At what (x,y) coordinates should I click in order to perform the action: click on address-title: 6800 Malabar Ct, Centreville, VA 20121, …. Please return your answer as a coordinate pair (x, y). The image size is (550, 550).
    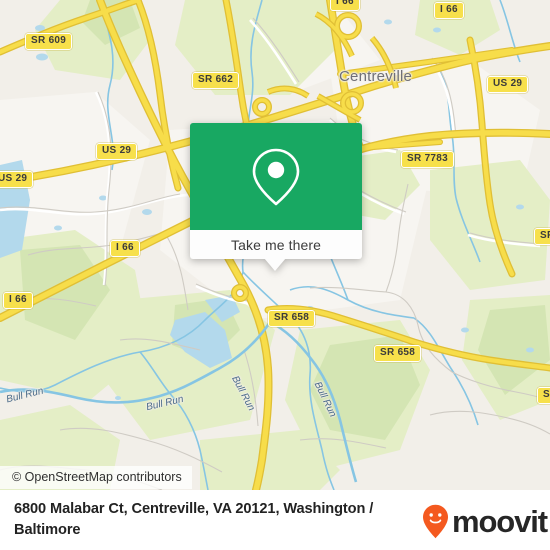
    Looking at the image, I should click on (194, 519).